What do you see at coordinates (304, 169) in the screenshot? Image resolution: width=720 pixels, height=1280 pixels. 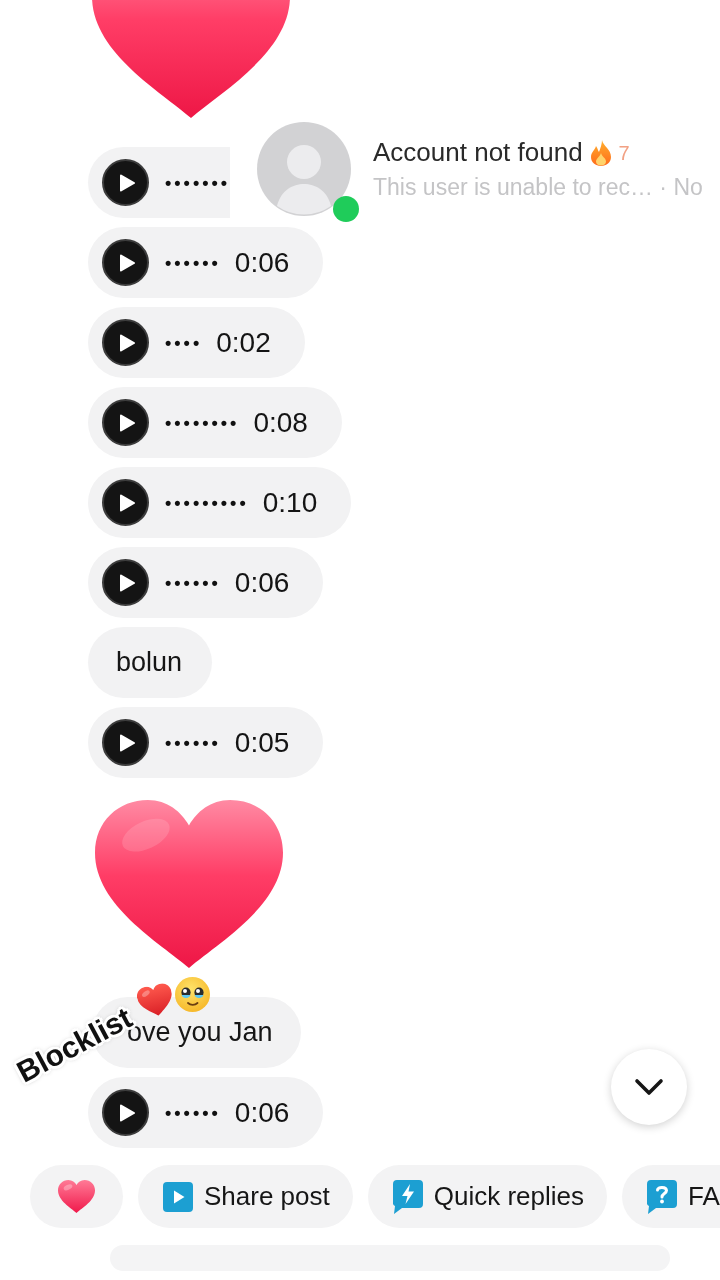 I see `avatar-silhouette-icon` at bounding box center [304, 169].